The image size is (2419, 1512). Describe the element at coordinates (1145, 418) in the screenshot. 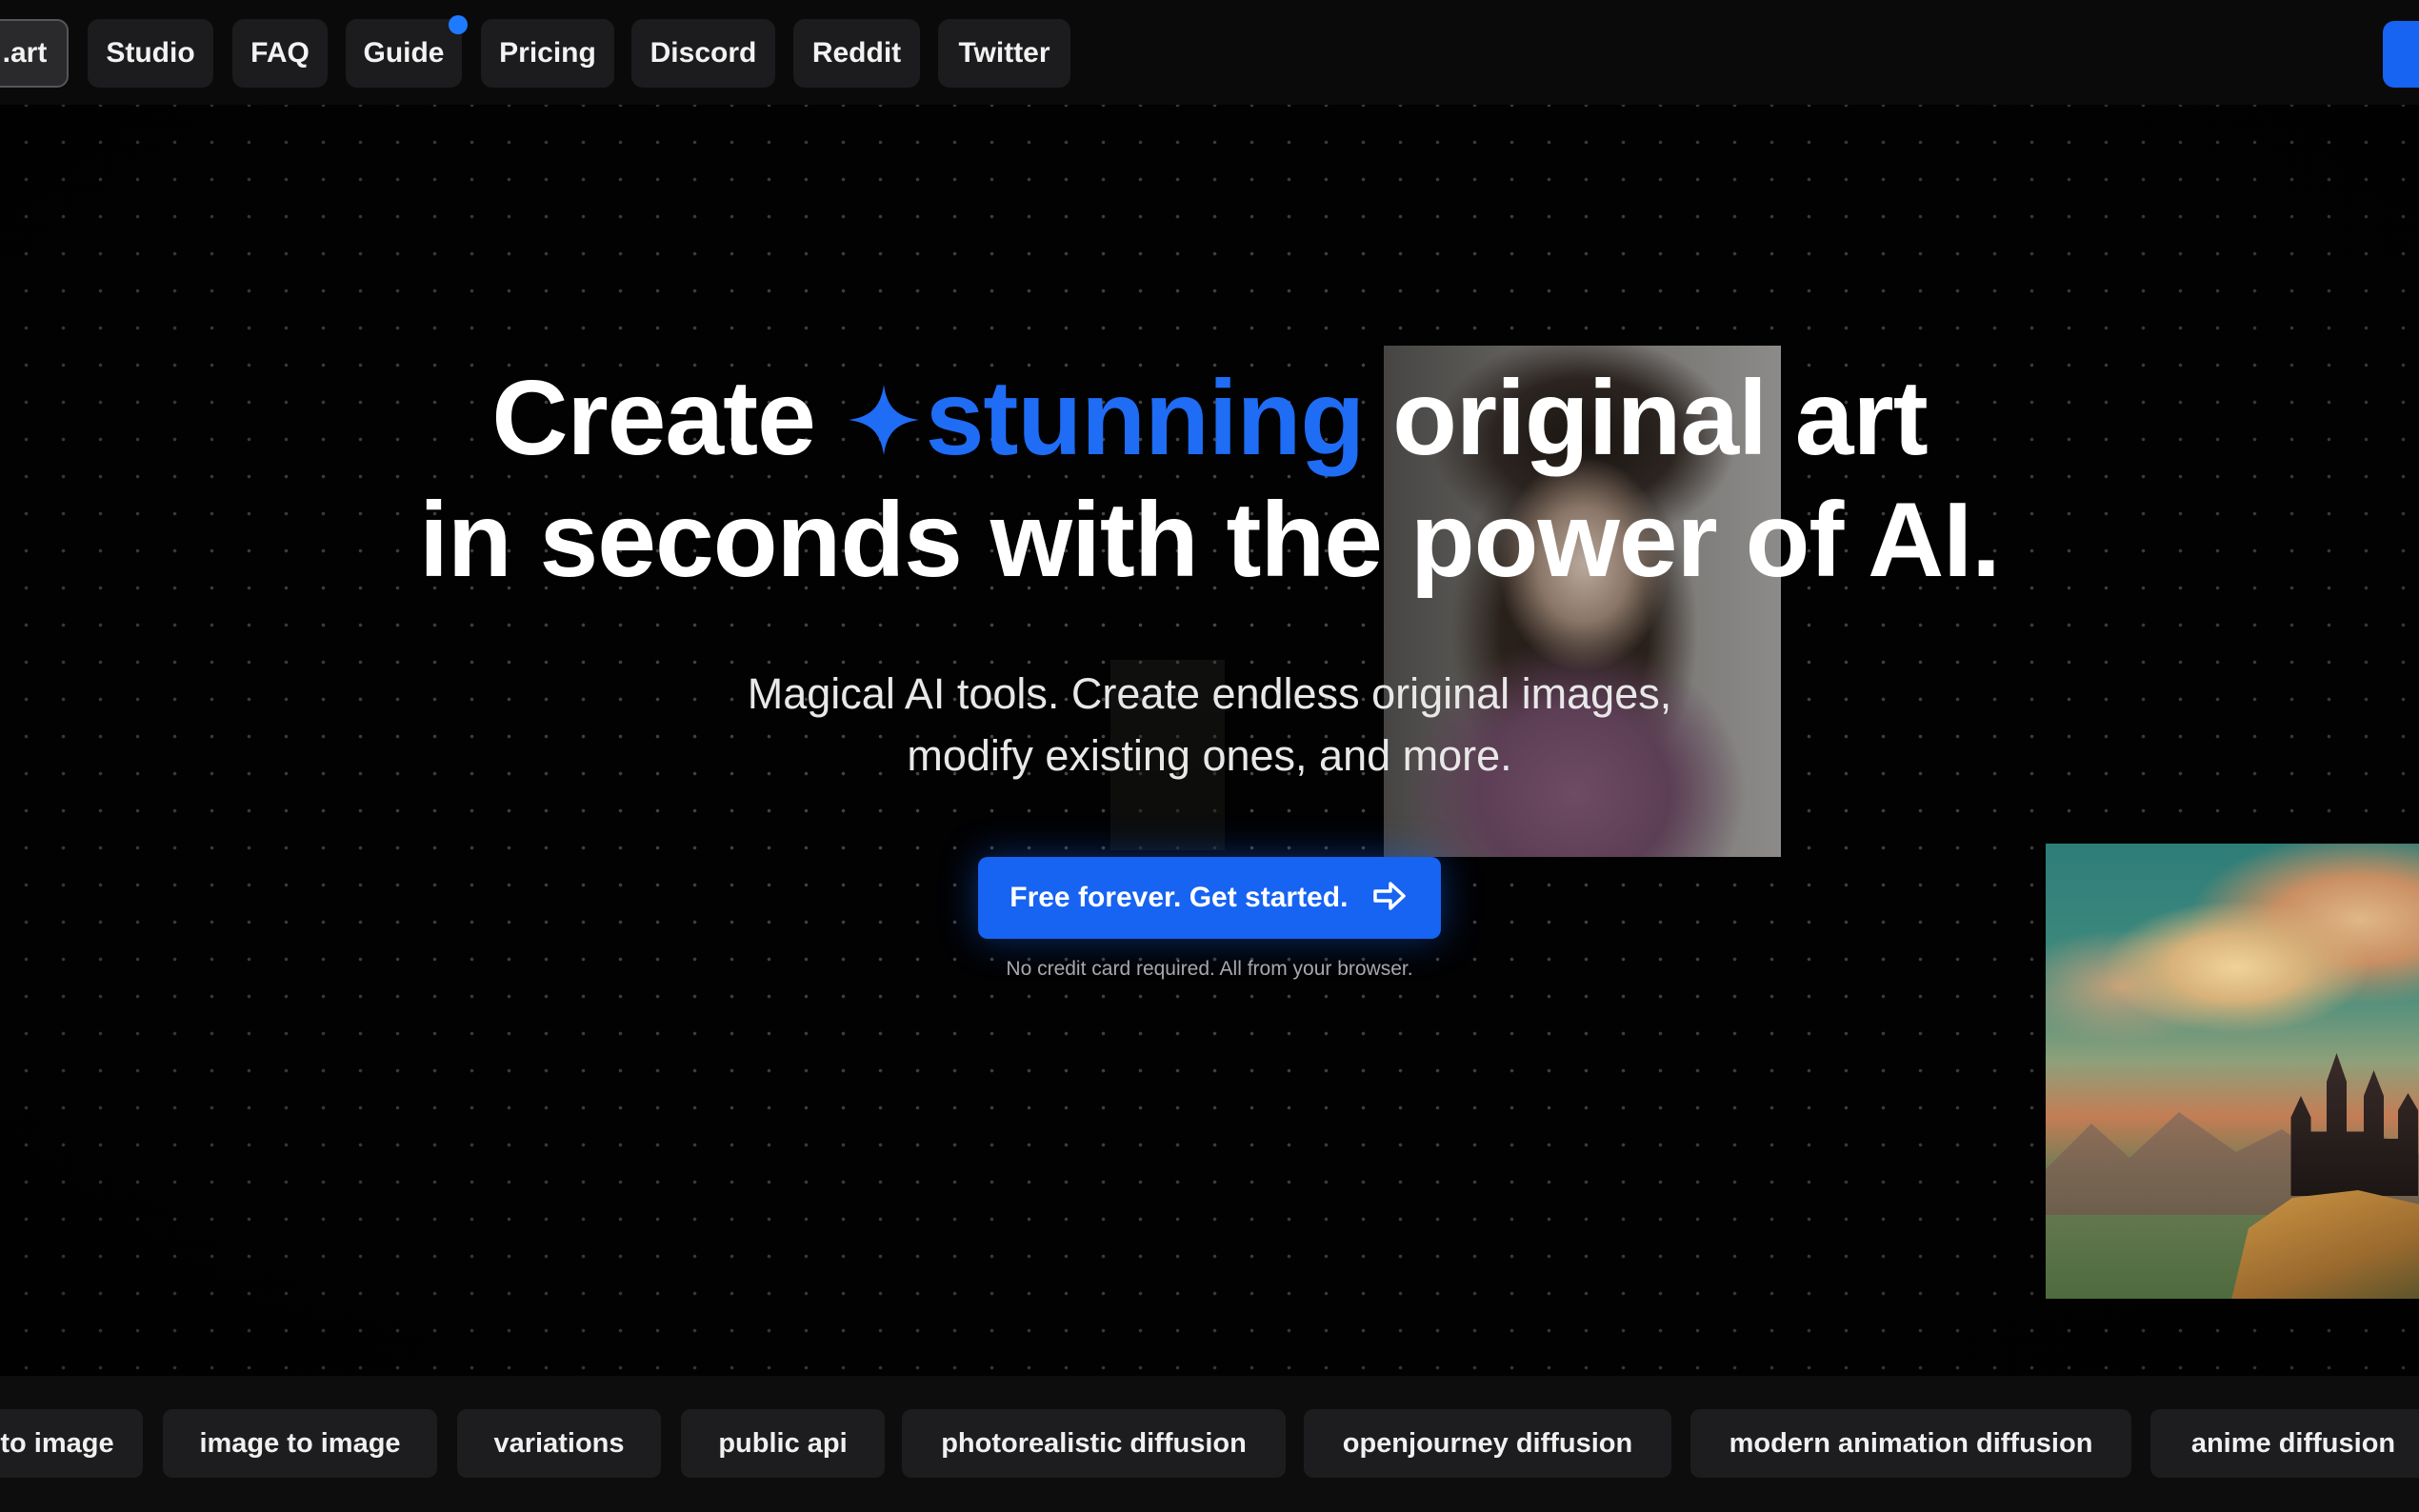

I see `headline-accent-word: stunning` at that location.